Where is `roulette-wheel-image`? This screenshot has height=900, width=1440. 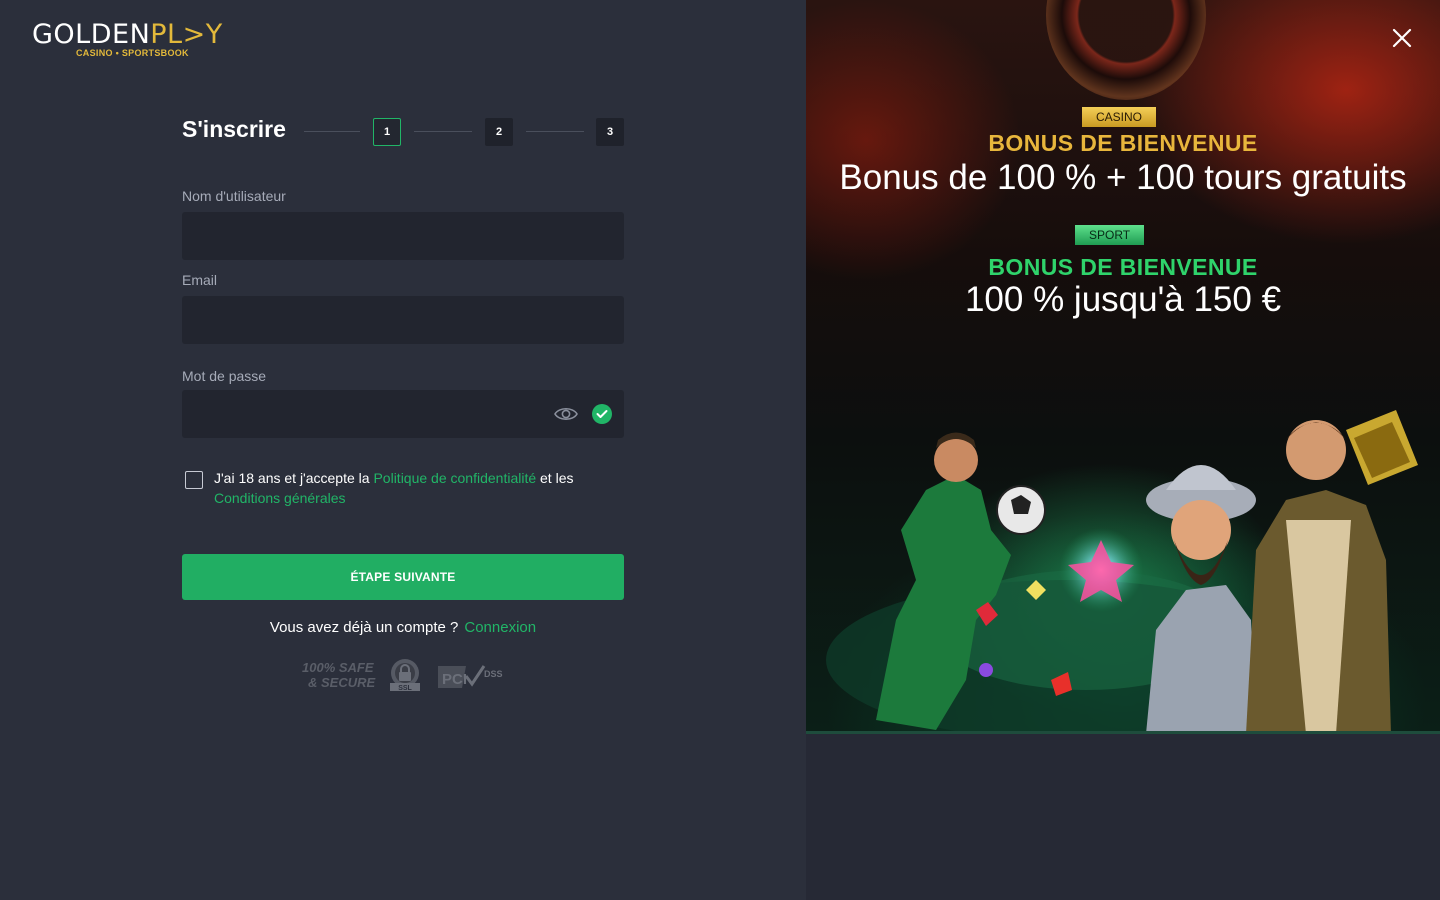
roulette-wheel-image is located at coordinates (1126, 50).